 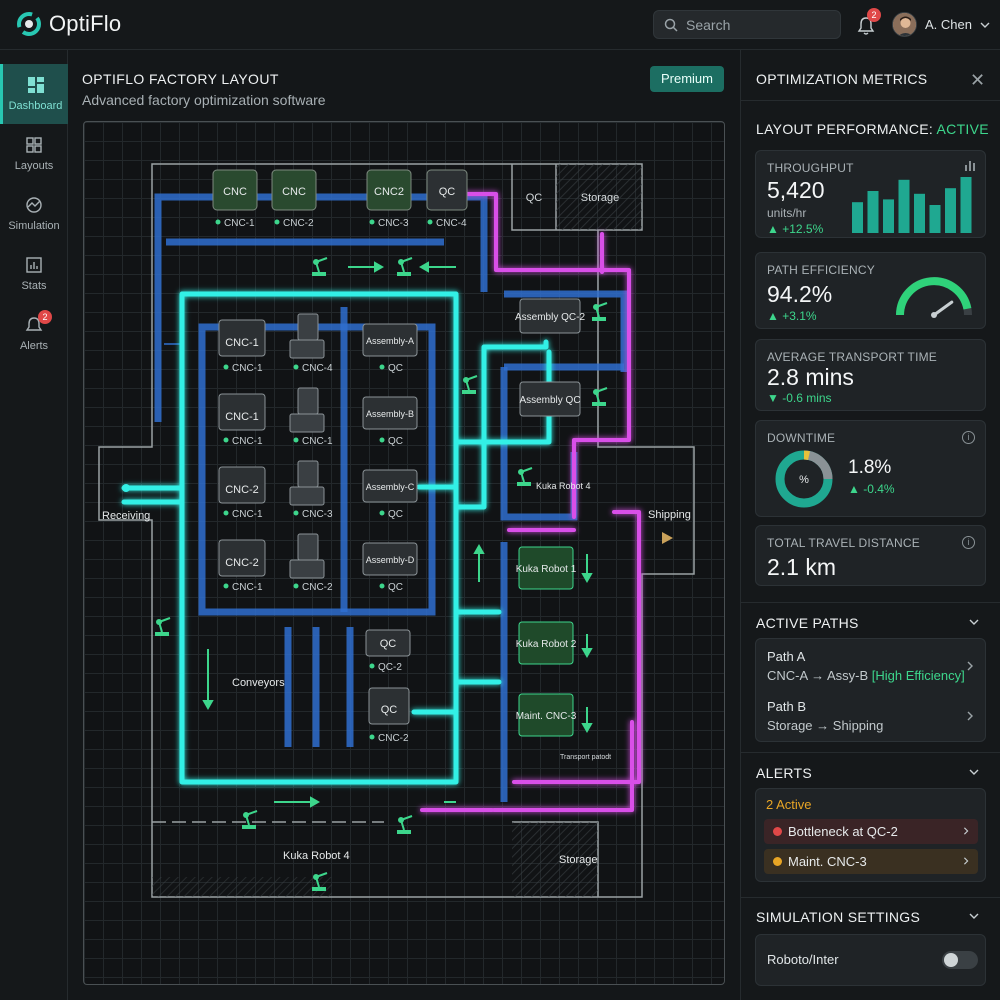 What do you see at coordinates (777, 861) in the screenshot?
I see `warning-icon` at bounding box center [777, 861].